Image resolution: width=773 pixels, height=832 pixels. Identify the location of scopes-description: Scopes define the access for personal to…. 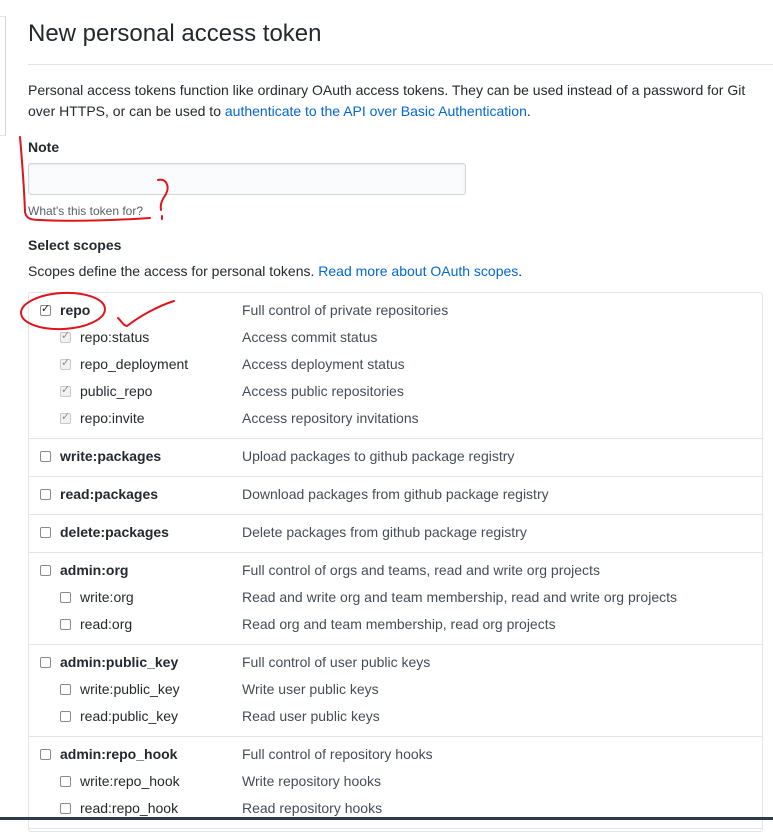
(275, 271).